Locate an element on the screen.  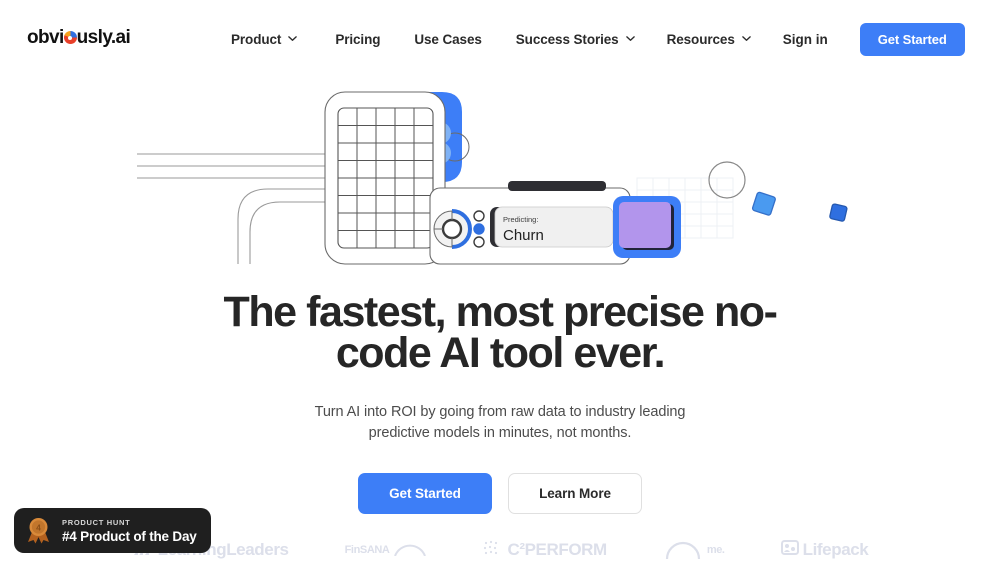
client-logo-c2perform: C²PERFORM is located at coordinates (545, 550).